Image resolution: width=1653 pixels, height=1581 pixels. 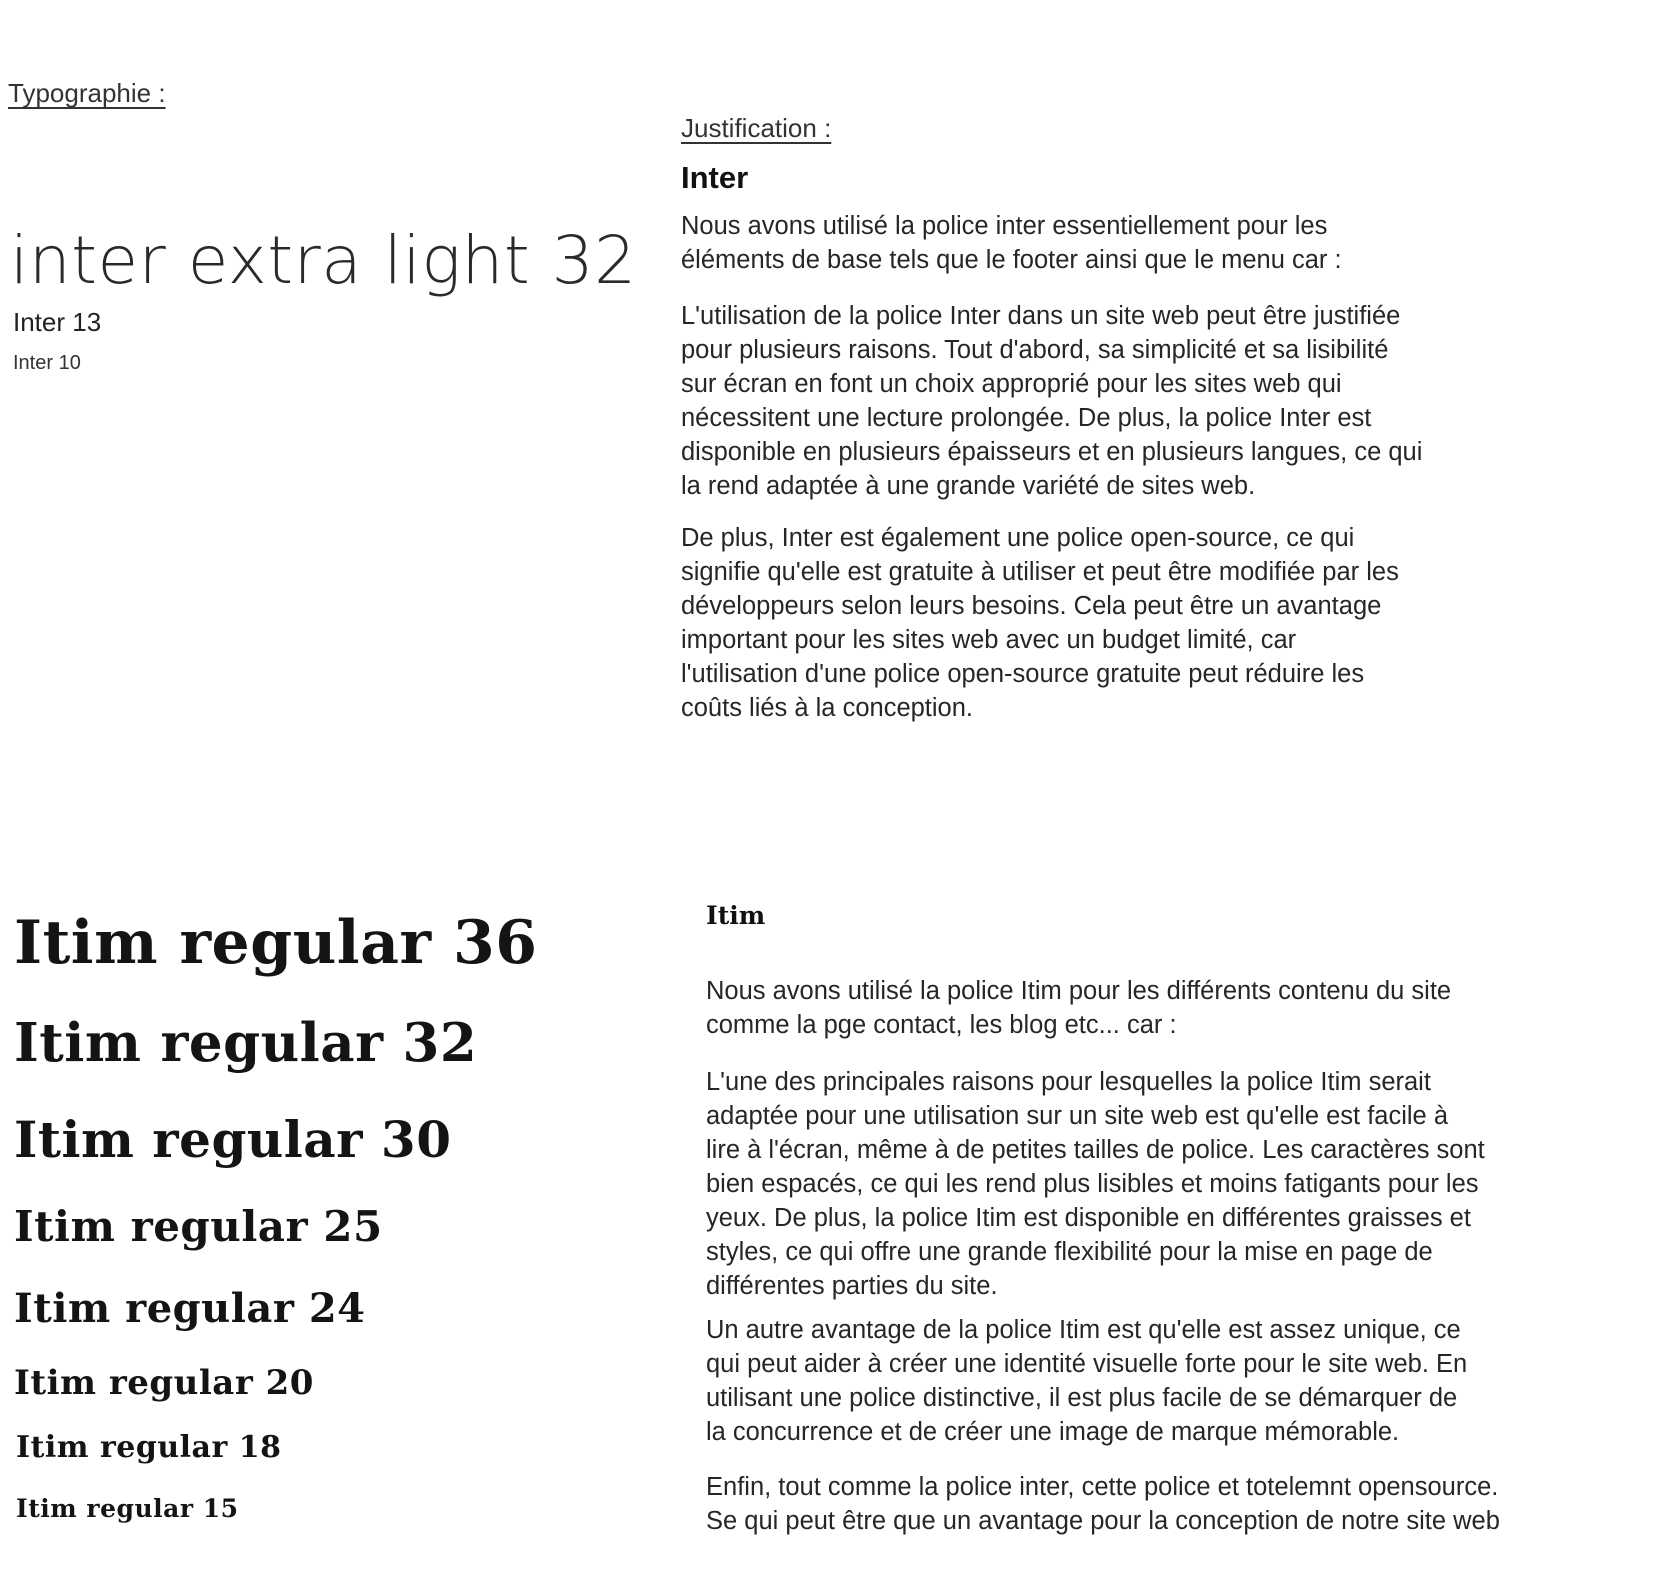 What do you see at coordinates (736, 915) in the screenshot?
I see `itim-section-heading: Itim` at bounding box center [736, 915].